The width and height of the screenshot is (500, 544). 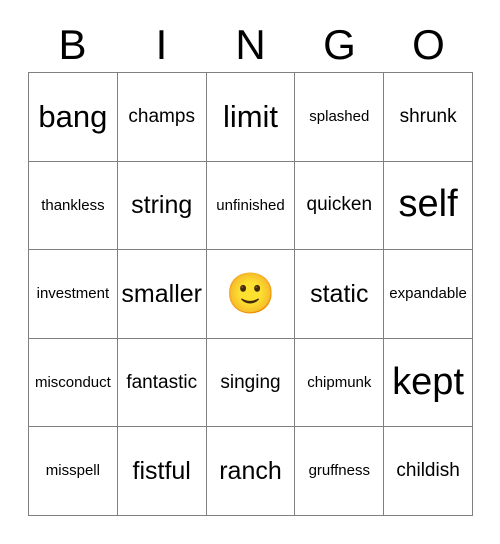 I want to click on bingo-cell-label: quicken, so click(x=339, y=205).